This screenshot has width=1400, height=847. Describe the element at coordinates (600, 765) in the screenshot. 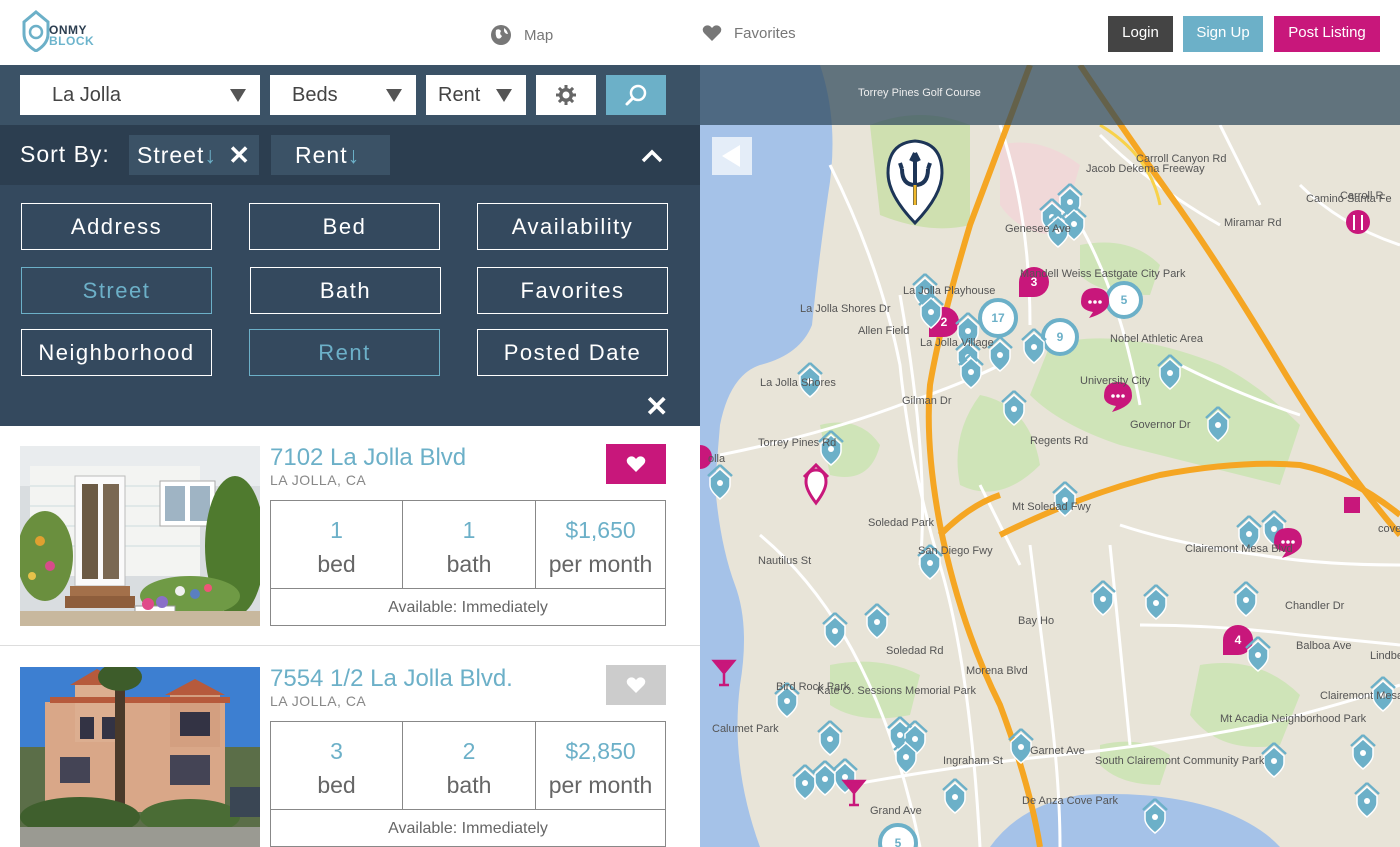

I see `rent-stat: $2,850 per month` at that location.